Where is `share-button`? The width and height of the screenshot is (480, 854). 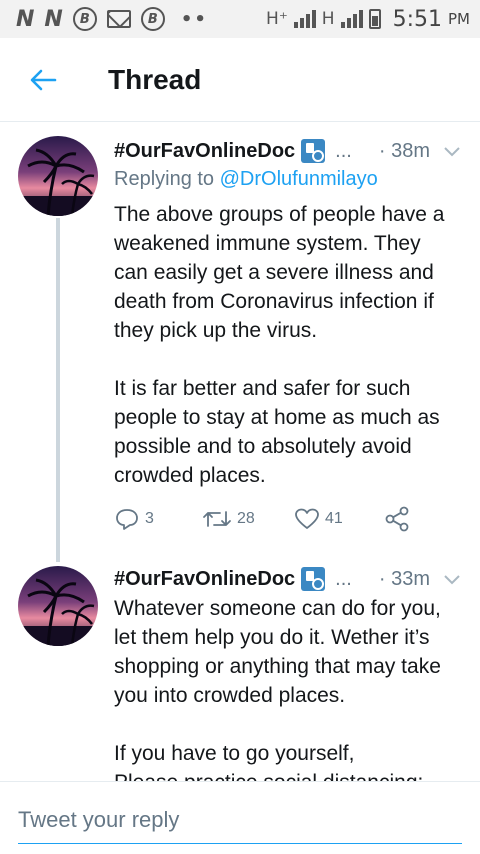
share-button is located at coordinates (397, 519).